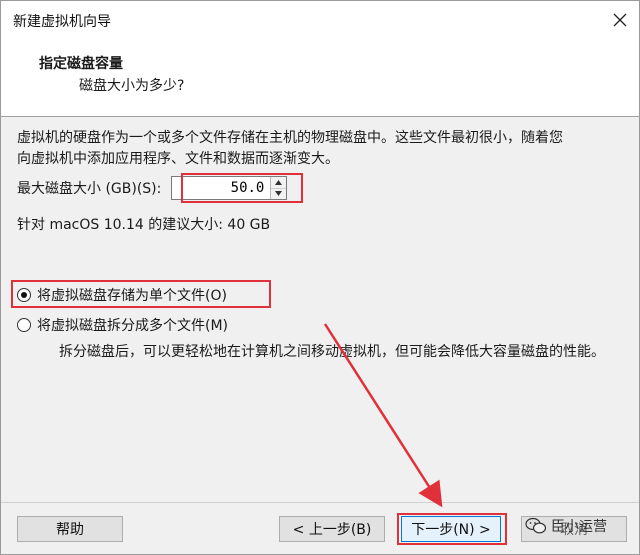 This screenshot has width=640, height=555. Describe the element at coordinates (332, 352) in the screenshot. I see `split-note: 拆分磁盘后，可以更轻松地在计算机之间移动虚拟机，但可能会降低大容量磁盘的性能。` at that location.